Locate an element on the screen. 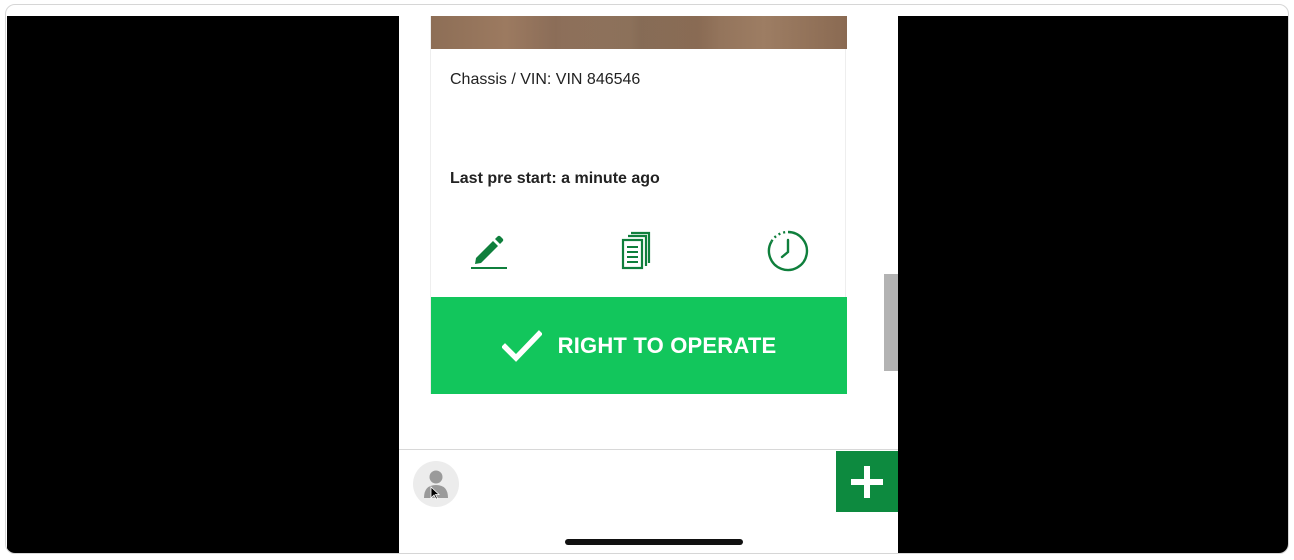 The width and height of the screenshot is (1294, 560). edit-button is located at coordinates (488, 251).